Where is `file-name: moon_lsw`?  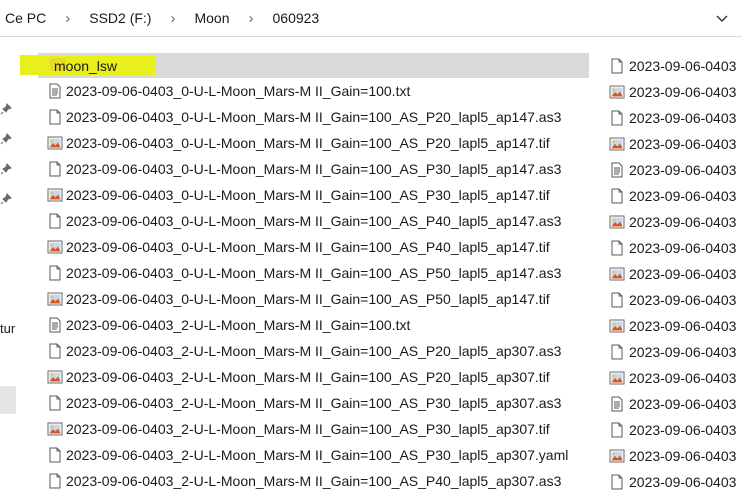 file-name: moon_lsw is located at coordinates (86, 65).